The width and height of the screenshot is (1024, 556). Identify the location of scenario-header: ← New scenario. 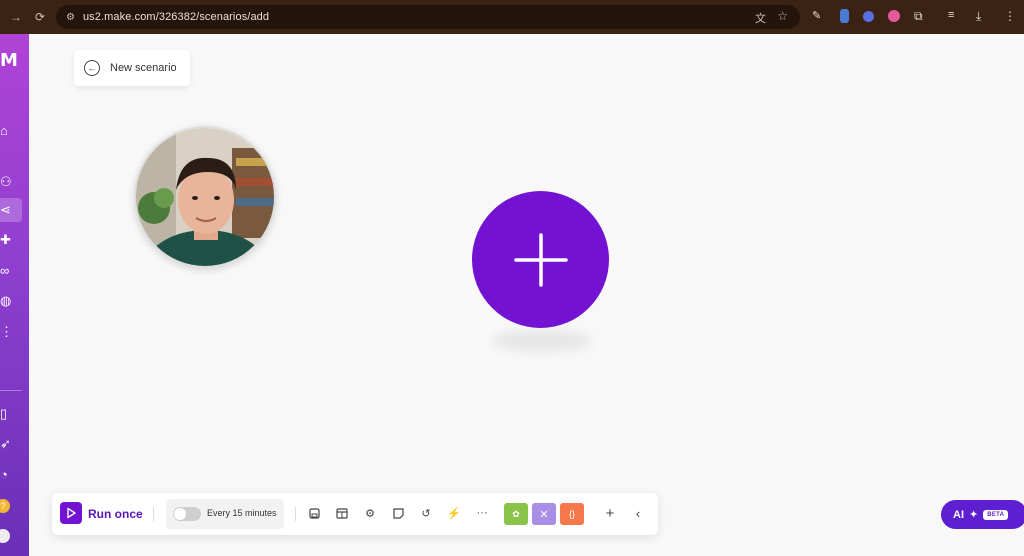
(132, 68).